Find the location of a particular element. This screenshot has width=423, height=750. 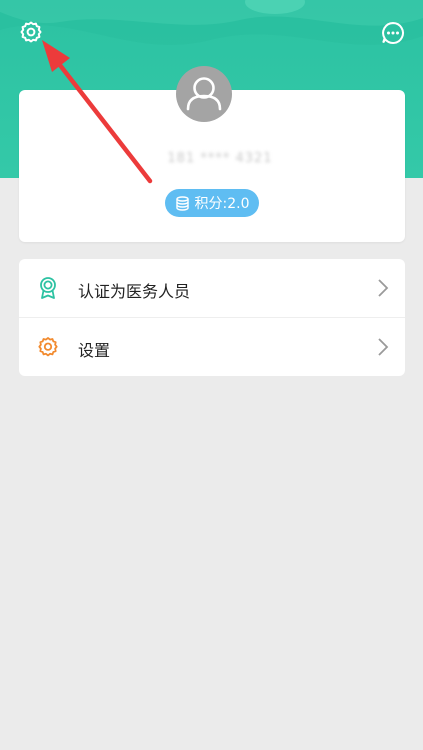

chat-bubble-icon is located at coordinates (393, 32).